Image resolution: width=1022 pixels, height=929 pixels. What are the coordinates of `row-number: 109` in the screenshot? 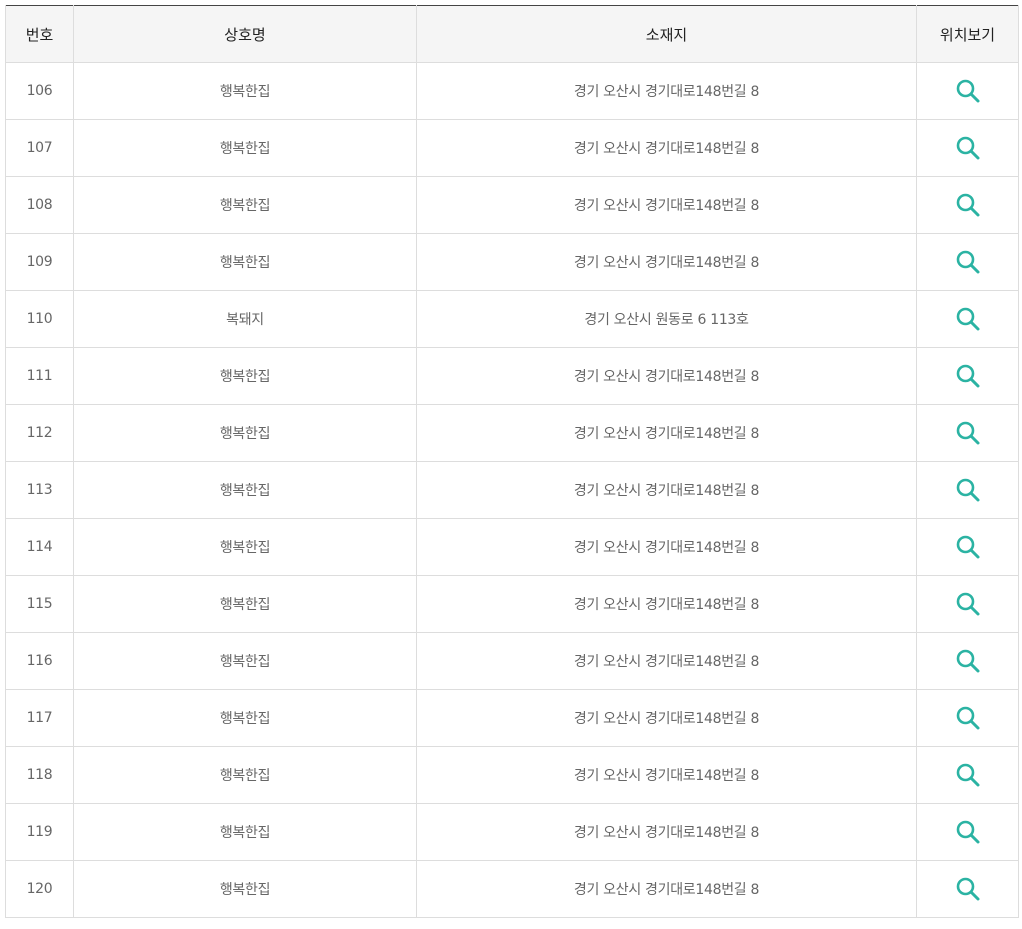 It's located at (39, 262).